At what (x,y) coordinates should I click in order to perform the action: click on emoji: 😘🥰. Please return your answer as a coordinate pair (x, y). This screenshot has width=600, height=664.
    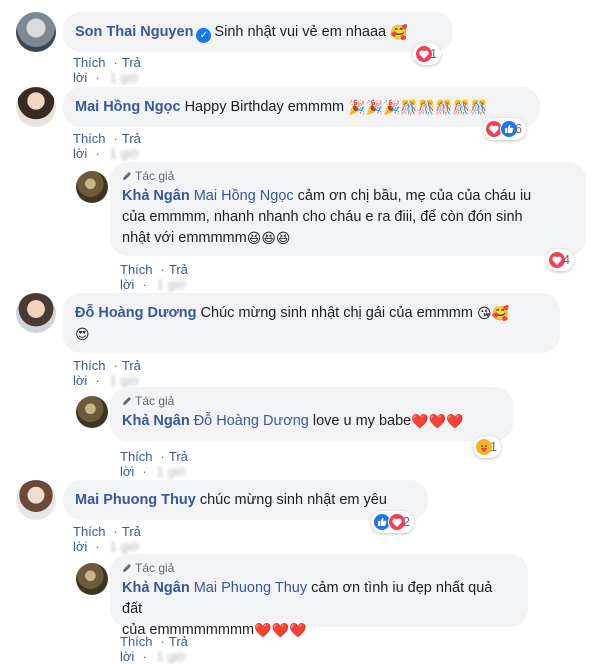
    Looking at the image, I should click on (493, 313).